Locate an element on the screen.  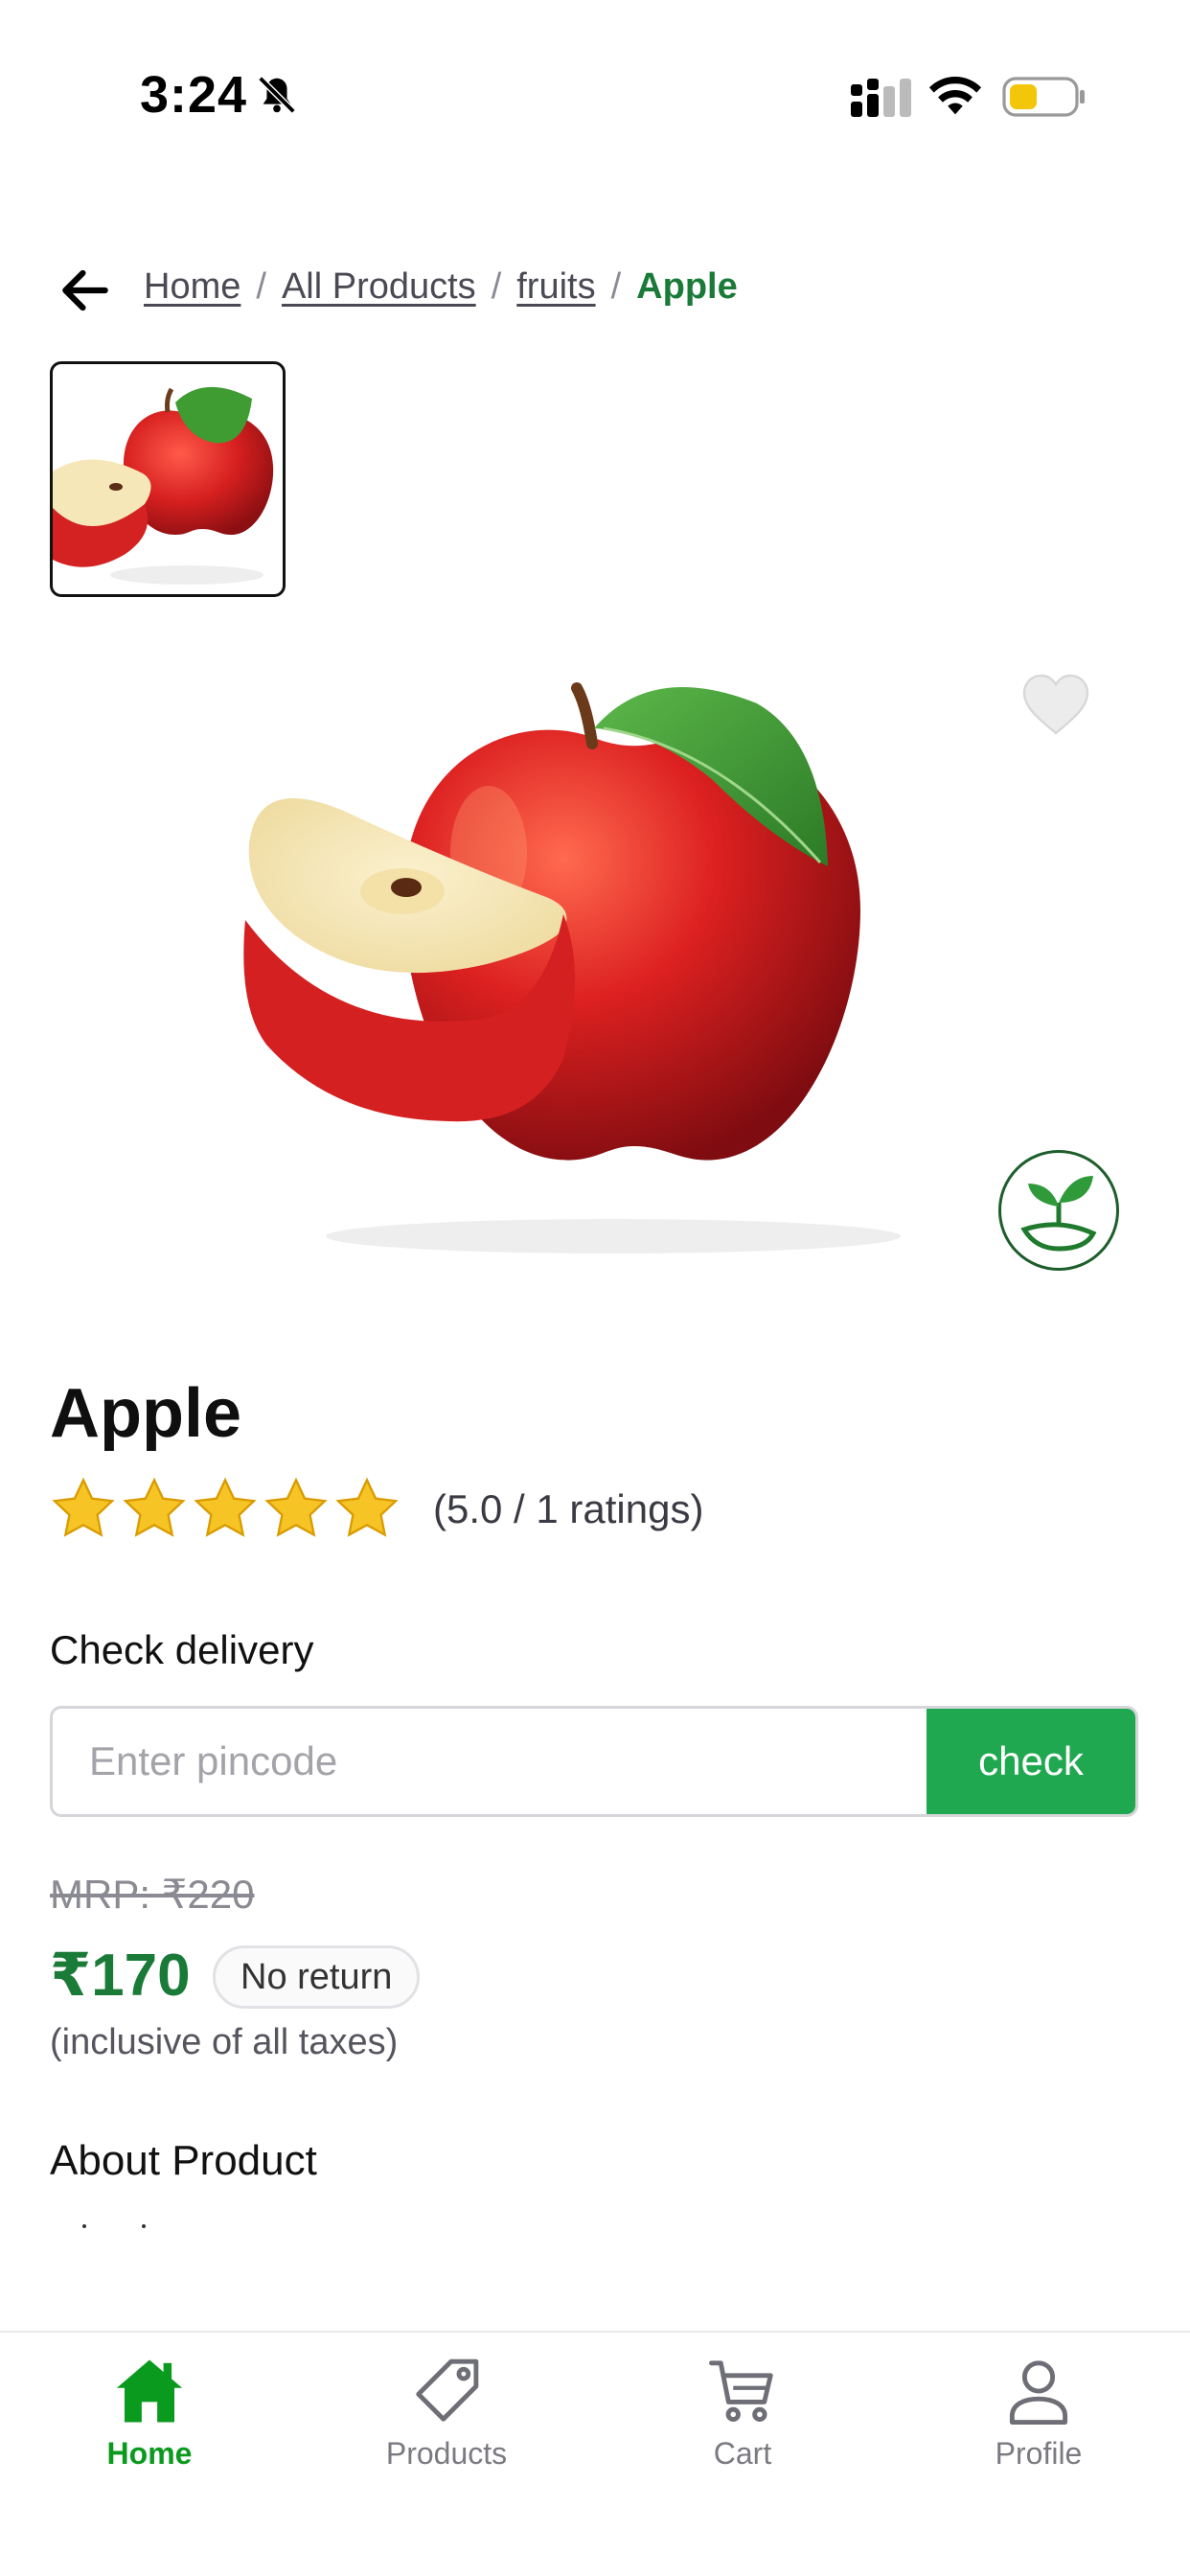
breadcrumb-current: Apple is located at coordinates (687, 286).